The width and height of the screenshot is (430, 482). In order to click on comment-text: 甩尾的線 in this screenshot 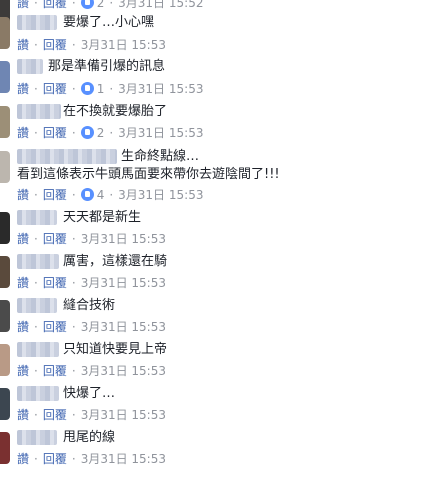, I will do `click(89, 437)`.